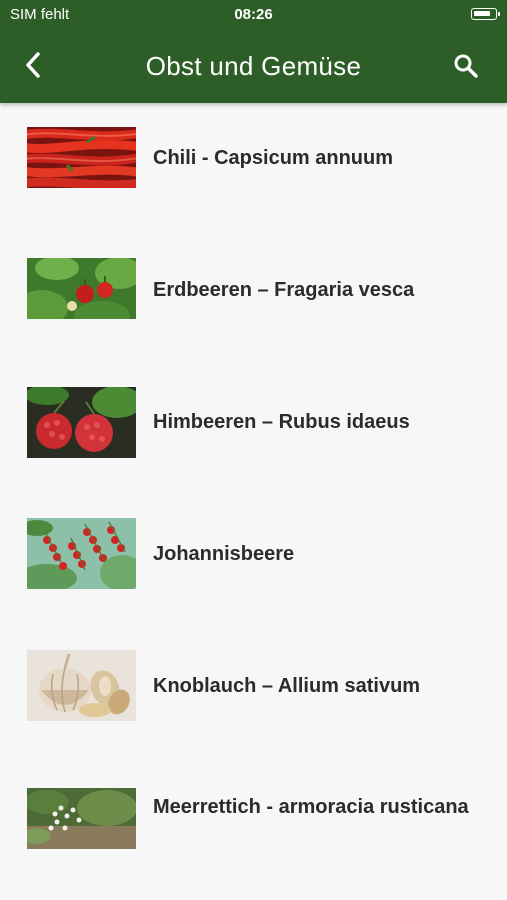 The height and width of the screenshot is (900, 507). What do you see at coordinates (287, 686) in the screenshot?
I see `item-label: Knoblauch – Allium sativum` at bounding box center [287, 686].